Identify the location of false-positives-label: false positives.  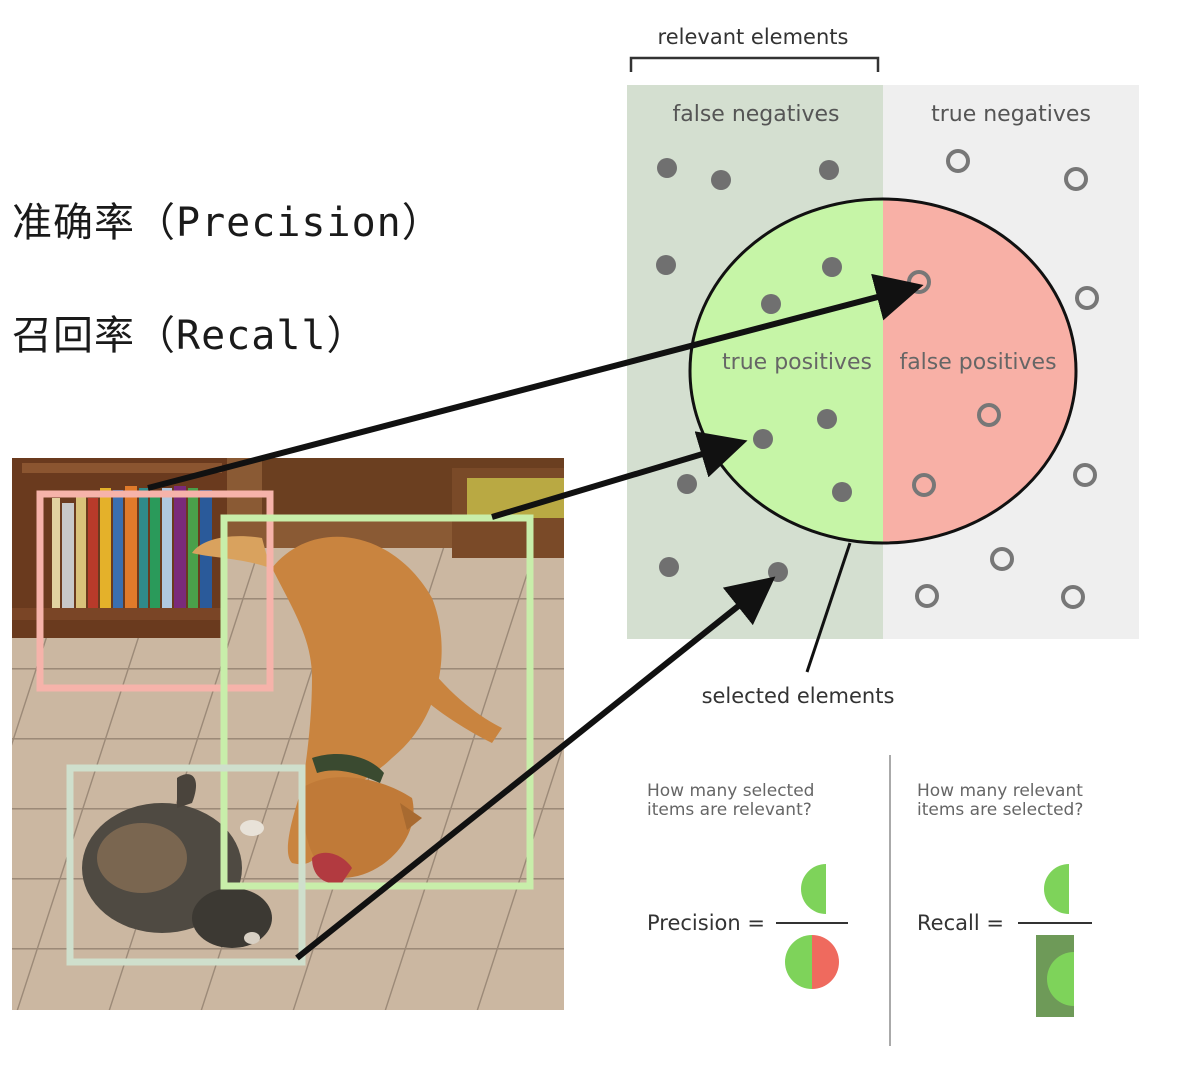
(977, 362).